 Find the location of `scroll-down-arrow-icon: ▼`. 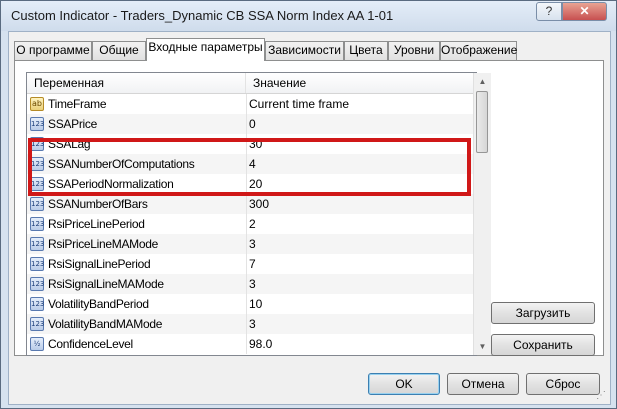

scroll-down-arrow-icon: ▼ is located at coordinates (482, 346).